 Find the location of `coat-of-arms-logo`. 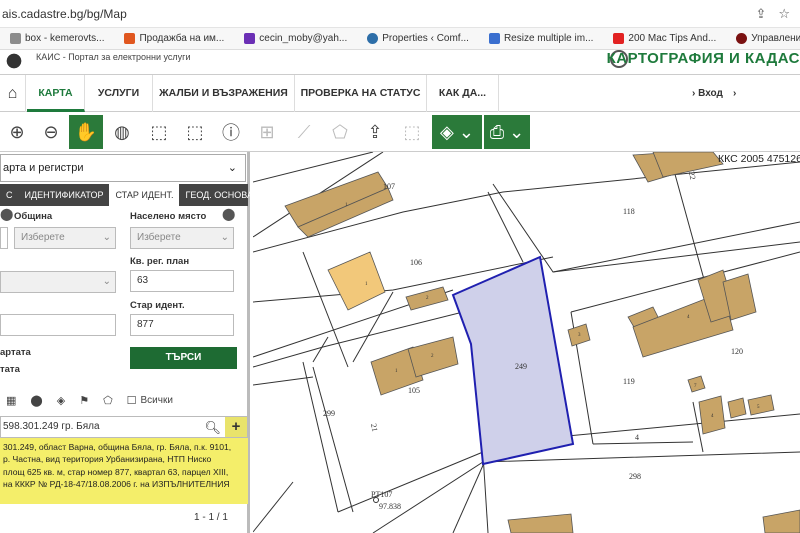

coat-of-arms-logo is located at coordinates (14, 61).